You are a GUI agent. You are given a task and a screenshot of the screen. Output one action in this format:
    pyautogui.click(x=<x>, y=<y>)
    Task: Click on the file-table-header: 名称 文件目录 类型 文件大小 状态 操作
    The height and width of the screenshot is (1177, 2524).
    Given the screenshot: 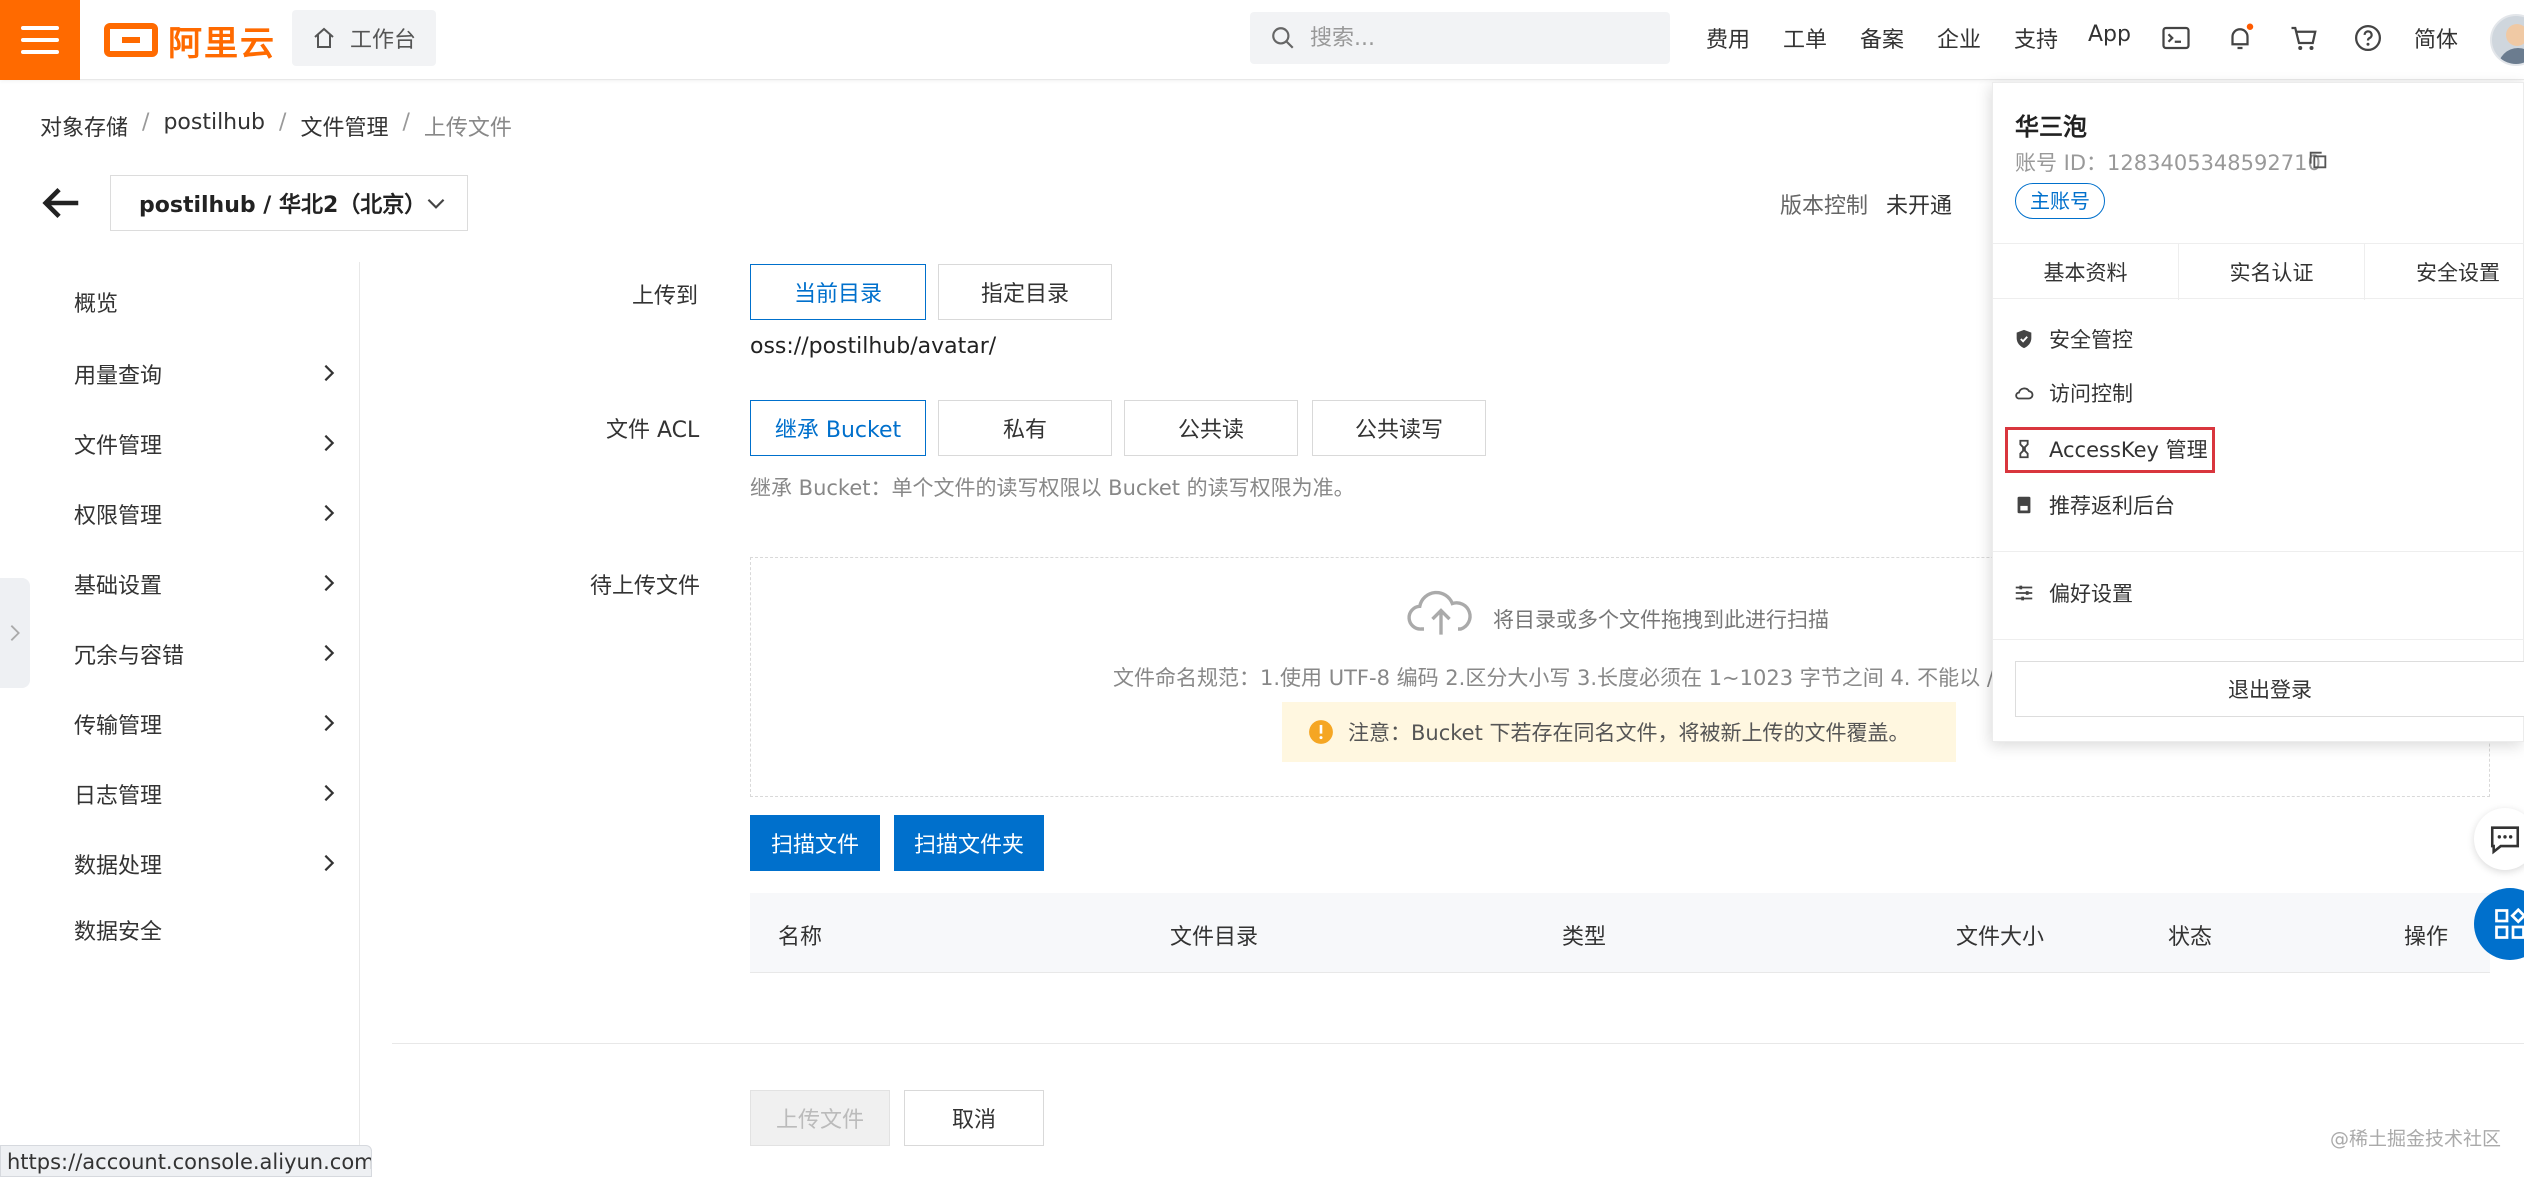 What is the action you would take?
    pyautogui.click(x=1620, y=933)
    